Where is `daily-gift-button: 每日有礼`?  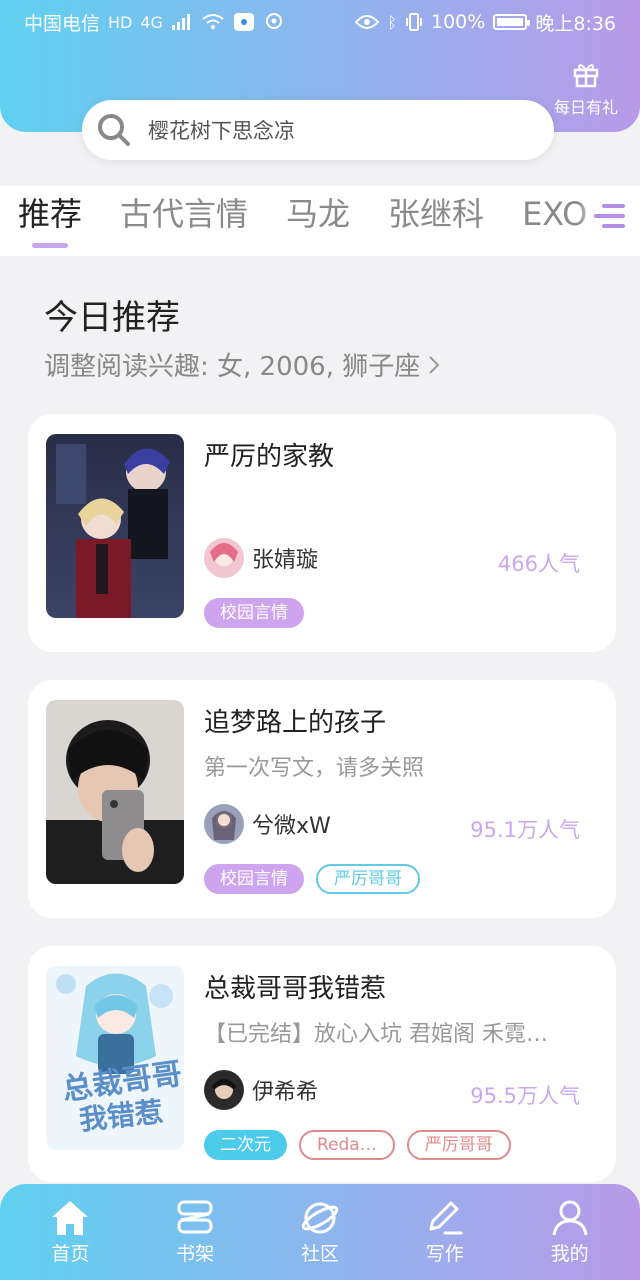
daily-gift-button: 每日有礼 is located at coordinates (586, 89).